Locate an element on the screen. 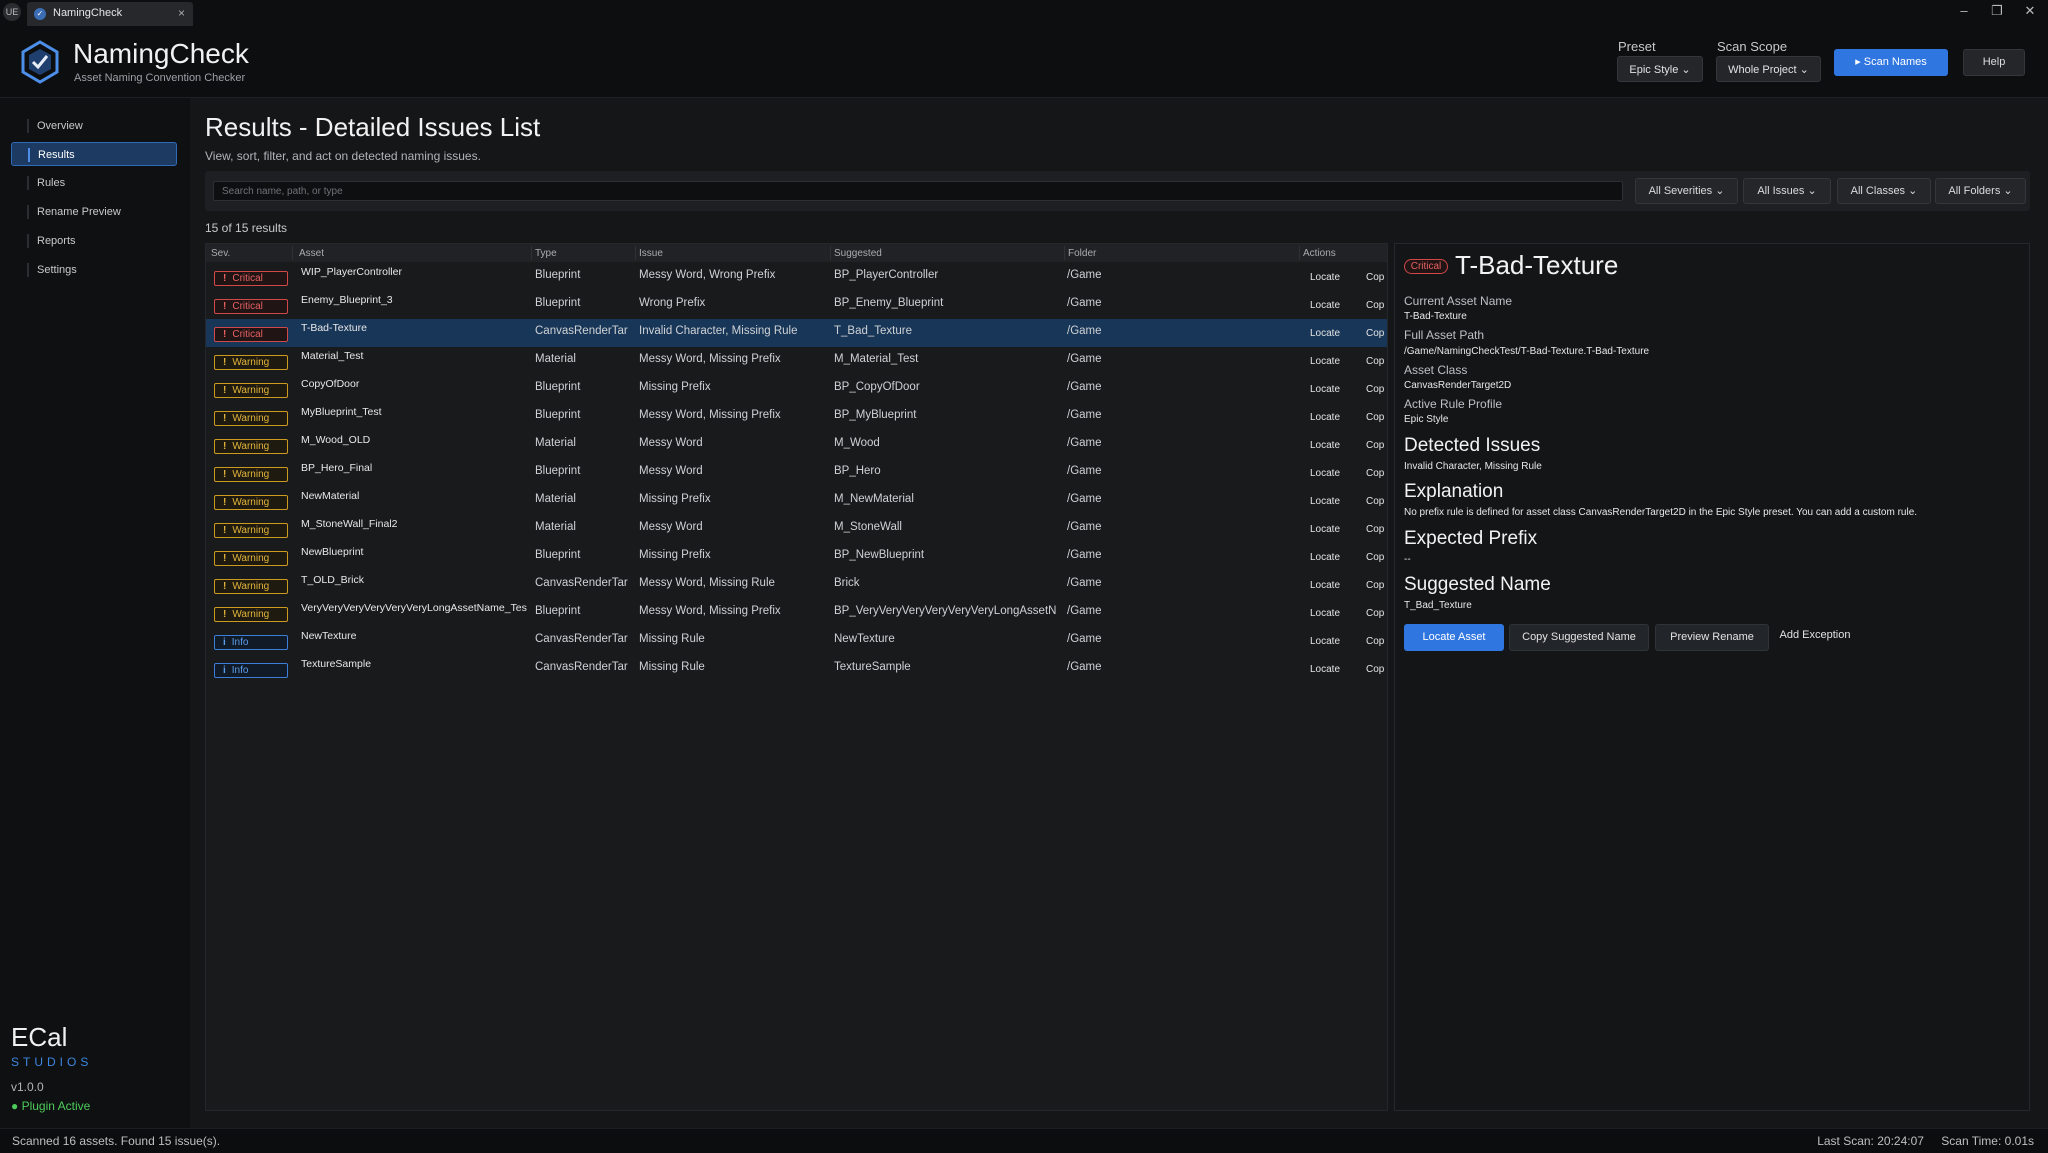 The width and height of the screenshot is (2048, 1153). app-subtitle: Asset Naming Convention Checker is located at coordinates (160, 78).